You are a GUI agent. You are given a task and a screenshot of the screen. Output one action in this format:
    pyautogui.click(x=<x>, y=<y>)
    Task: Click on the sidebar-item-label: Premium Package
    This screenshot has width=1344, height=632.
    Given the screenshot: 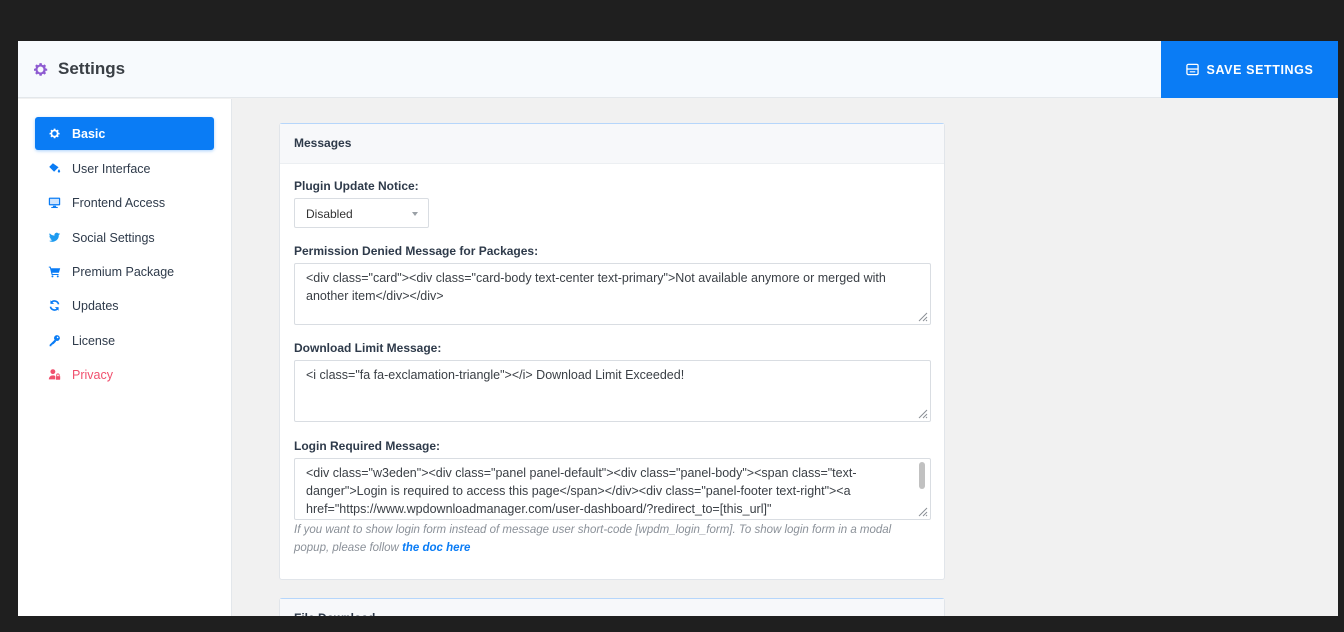 What is the action you would take?
    pyautogui.click(x=123, y=271)
    